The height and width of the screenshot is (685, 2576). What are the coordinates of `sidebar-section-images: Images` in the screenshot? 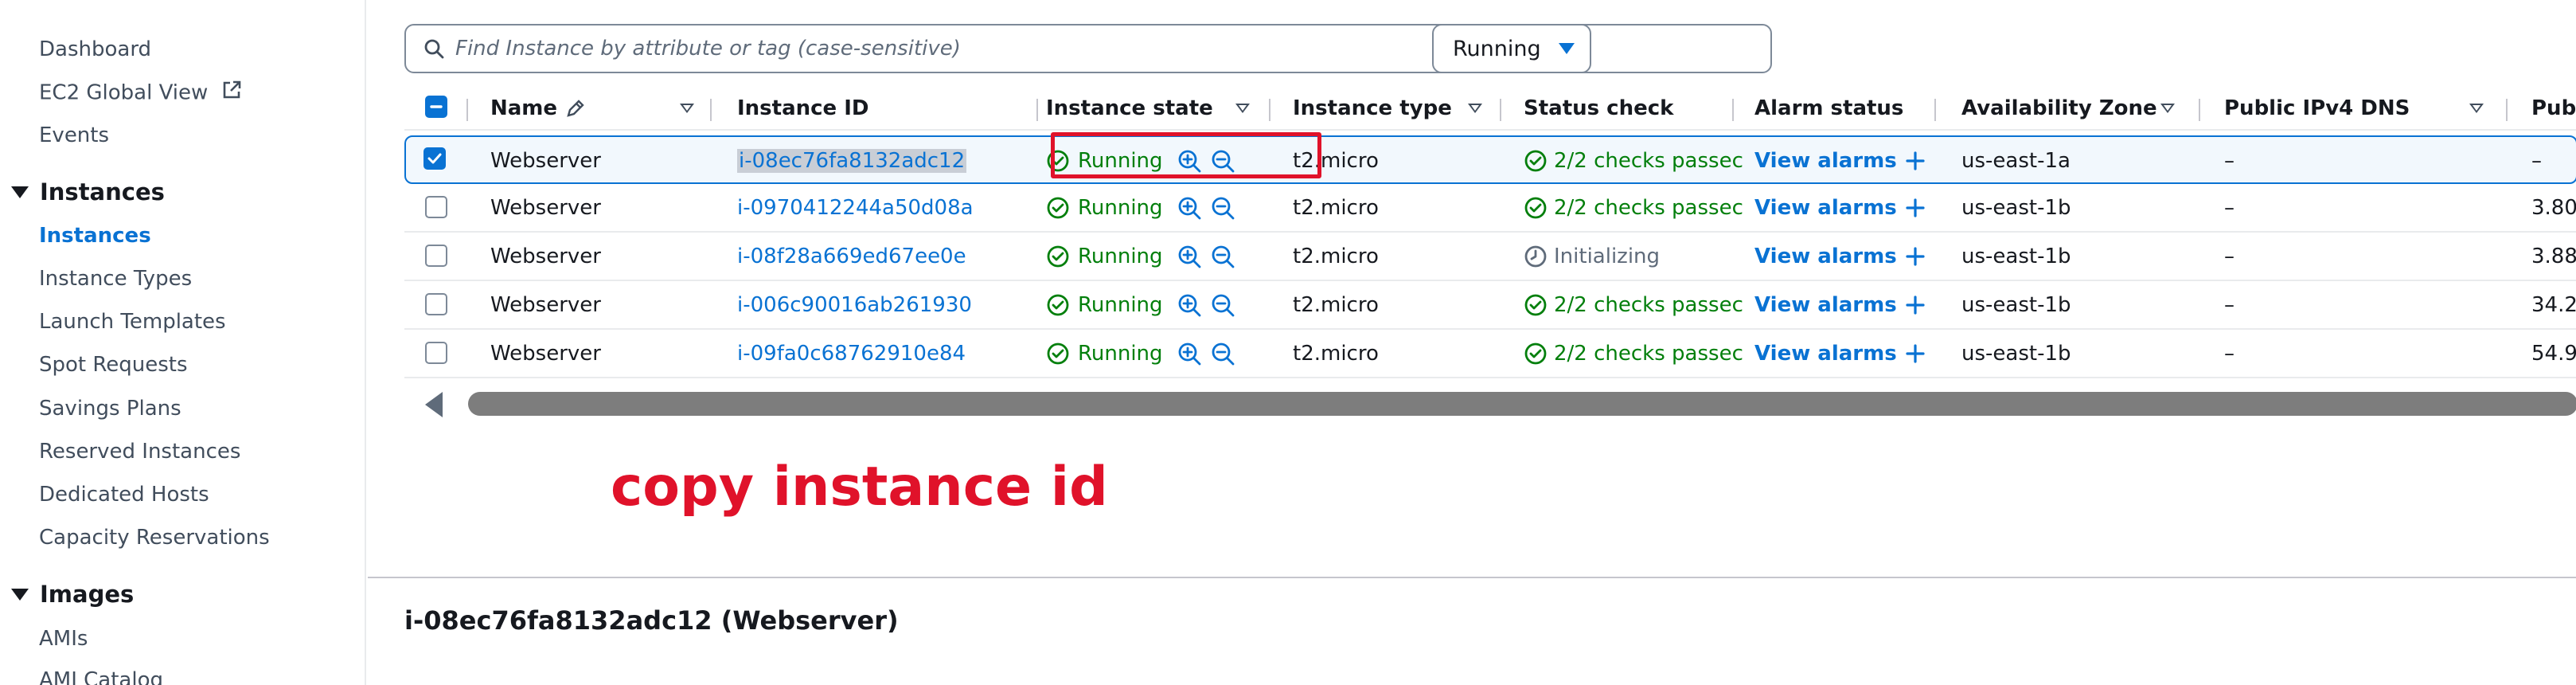 It's located at (72, 594).